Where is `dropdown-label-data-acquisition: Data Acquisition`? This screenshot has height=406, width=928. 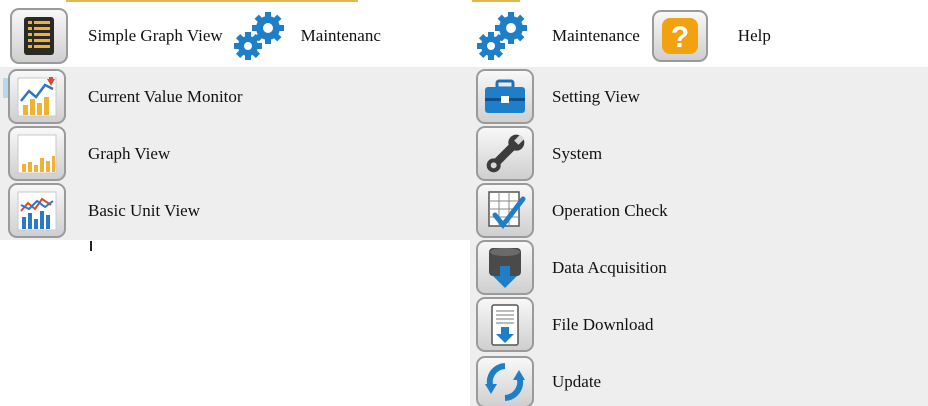
dropdown-label-data-acquisition: Data Acquisition is located at coordinates (609, 267).